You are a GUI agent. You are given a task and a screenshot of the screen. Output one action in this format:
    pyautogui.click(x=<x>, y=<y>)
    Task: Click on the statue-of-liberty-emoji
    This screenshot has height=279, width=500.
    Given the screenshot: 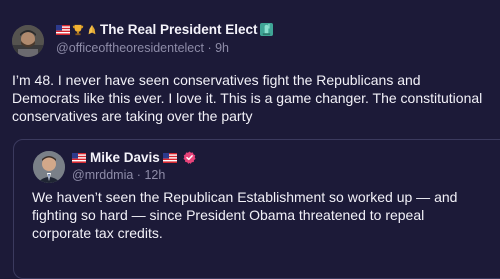 What is the action you would take?
    pyautogui.click(x=266, y=29)
    